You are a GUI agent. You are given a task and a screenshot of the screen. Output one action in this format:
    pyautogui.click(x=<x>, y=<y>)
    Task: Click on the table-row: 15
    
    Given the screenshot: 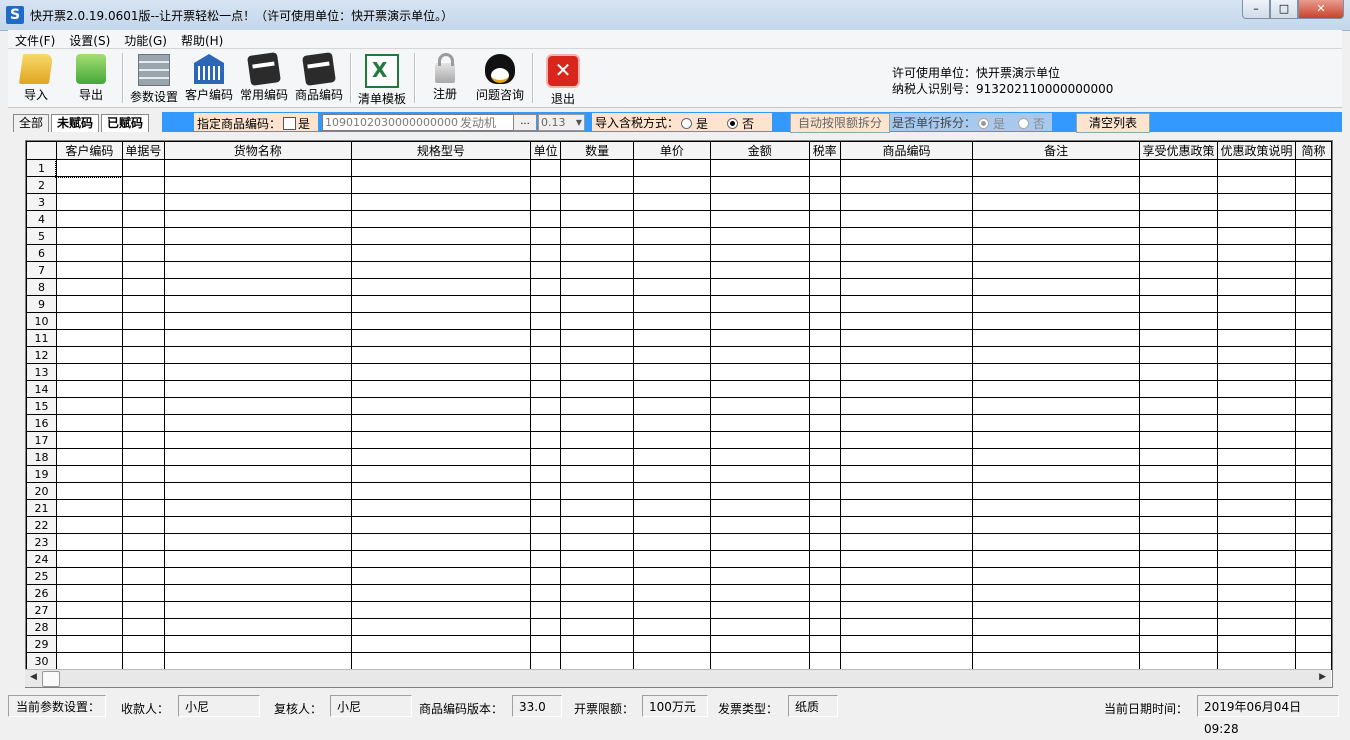 What is the action you would take?
    pyautogui.click(x=679, y=406)
    